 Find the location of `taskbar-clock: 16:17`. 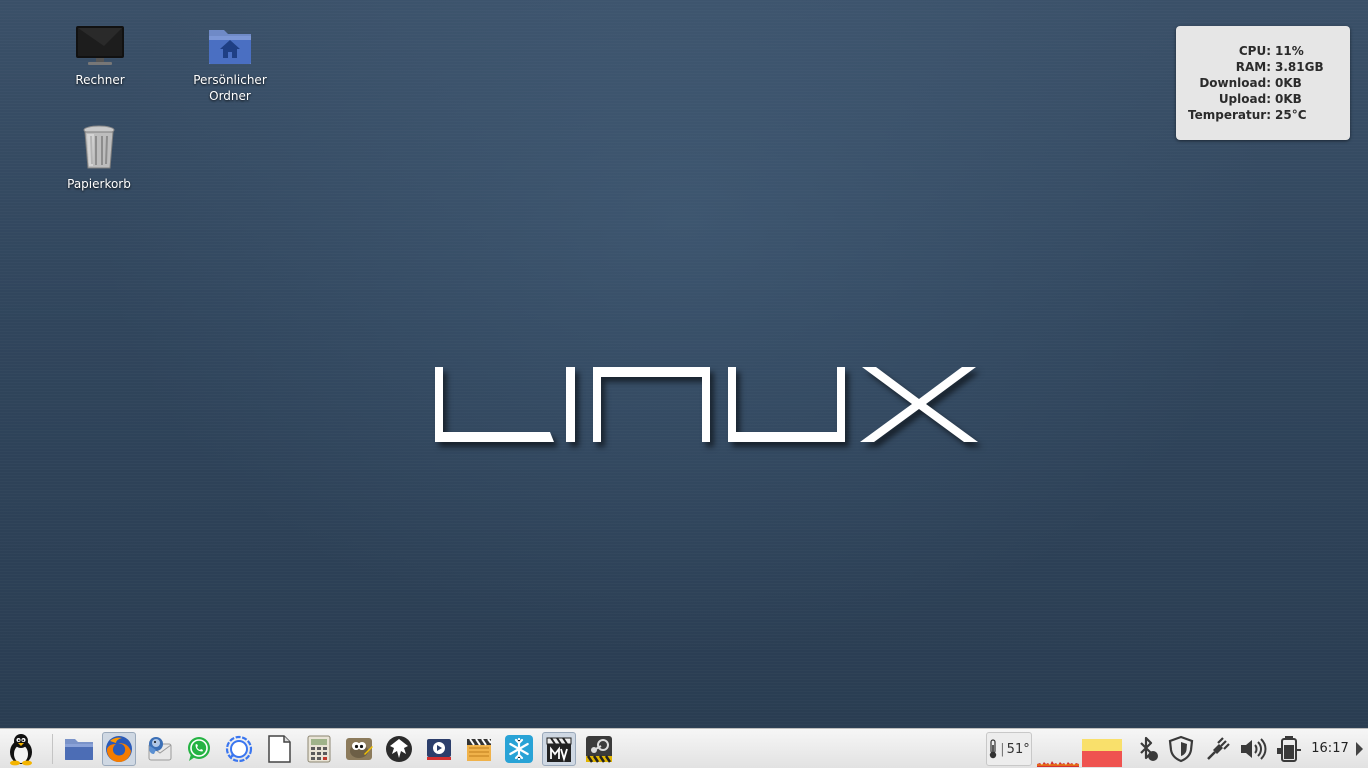

taskbar-clock: 16:17 is located at coordinates (1330, 749).